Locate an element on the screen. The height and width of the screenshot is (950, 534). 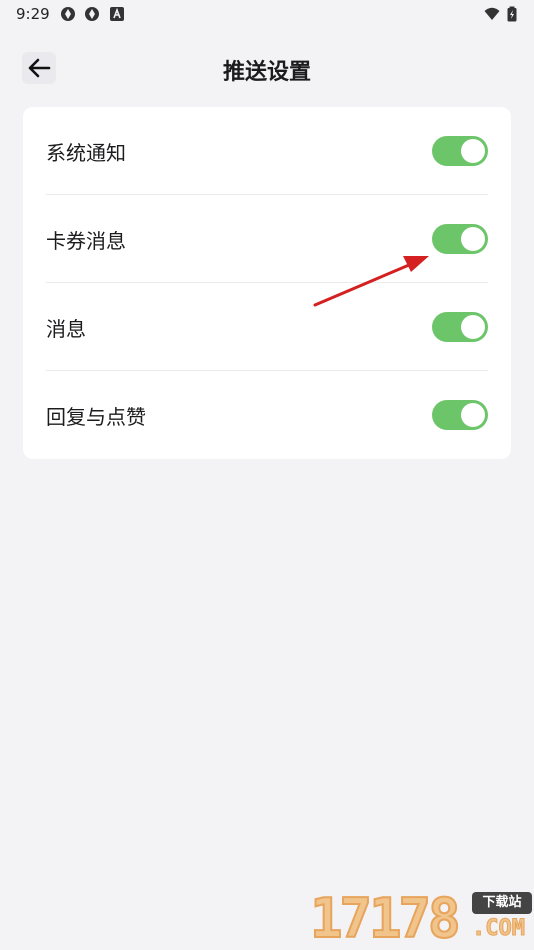
status-bar: 9:29 is located at coordinates (267, 14).